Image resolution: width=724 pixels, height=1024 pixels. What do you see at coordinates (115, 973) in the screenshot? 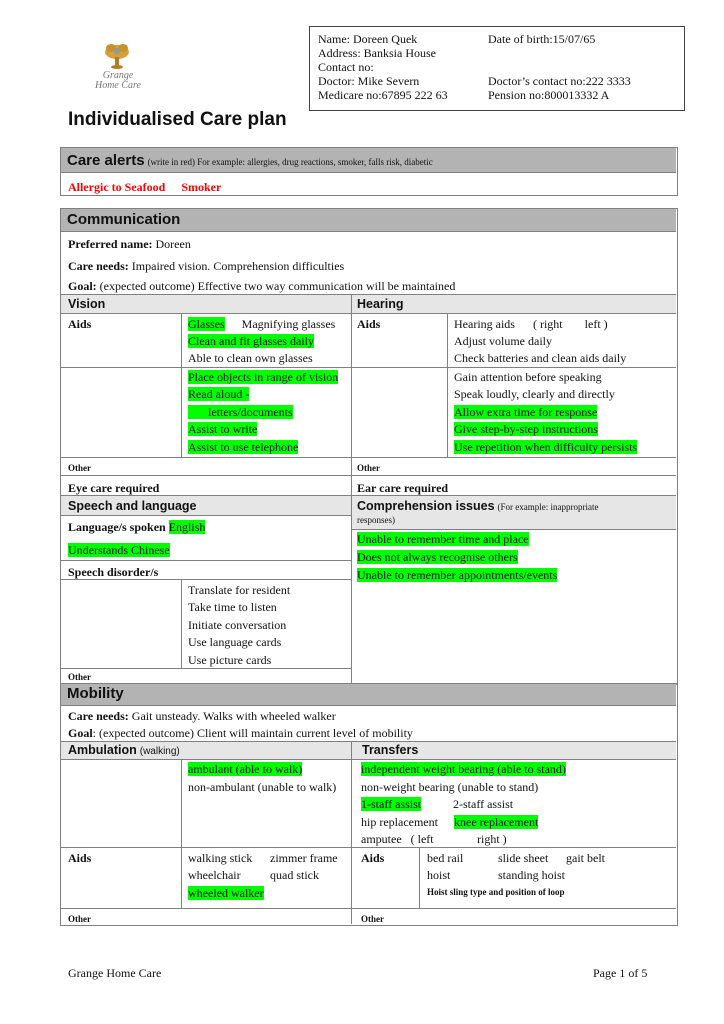
I see `footer-organisation: Grange Home Care` at bounding box center [115, 973].